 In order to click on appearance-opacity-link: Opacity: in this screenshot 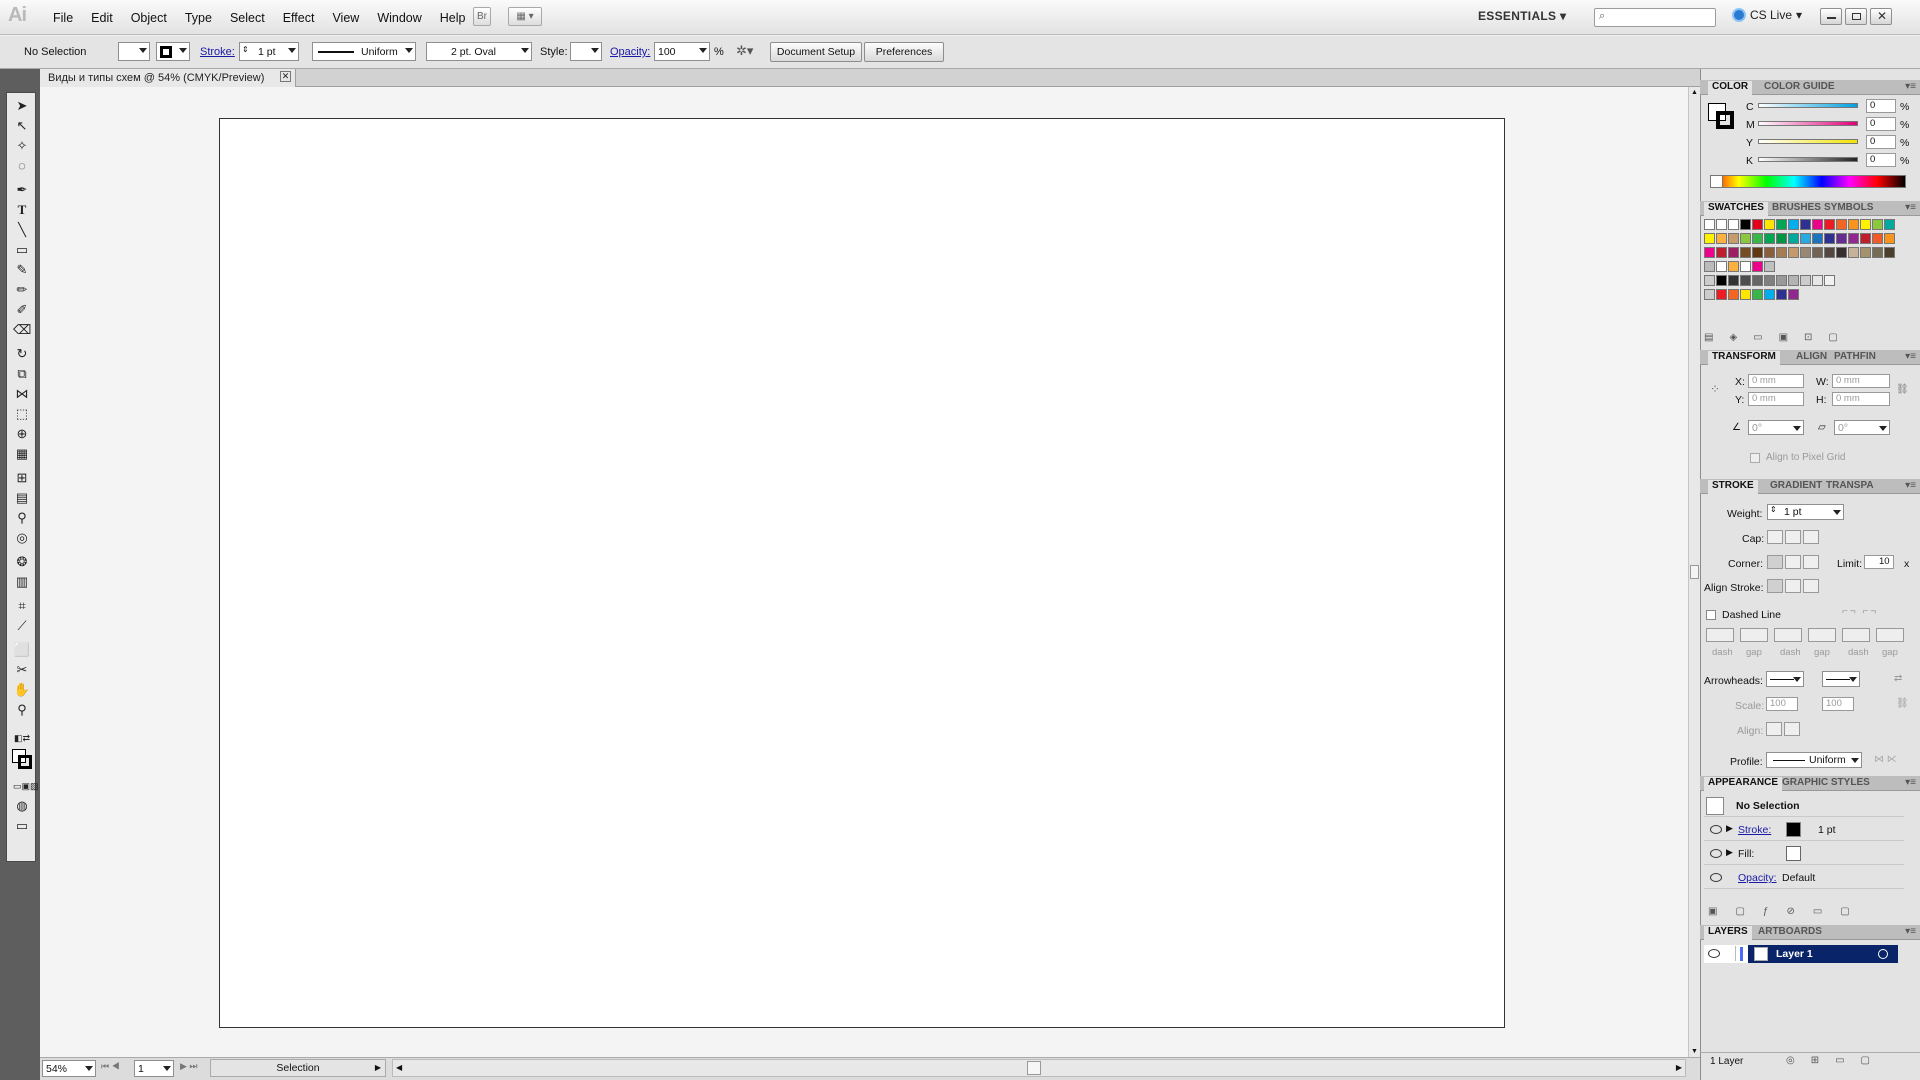, I will do `click(1757, 878)`.